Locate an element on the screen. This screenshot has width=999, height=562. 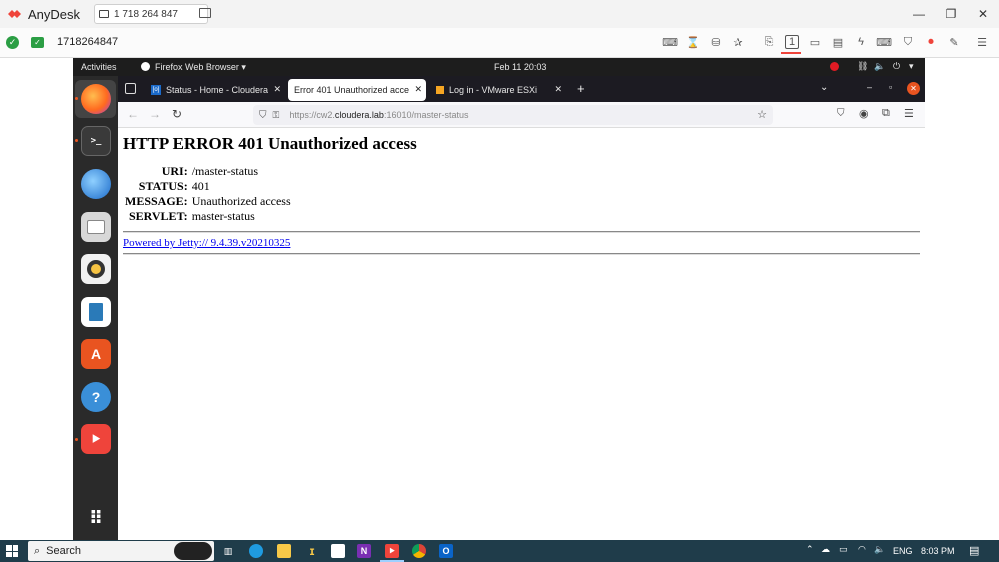
row-value: /master-status is located at coordinates (225, 171).